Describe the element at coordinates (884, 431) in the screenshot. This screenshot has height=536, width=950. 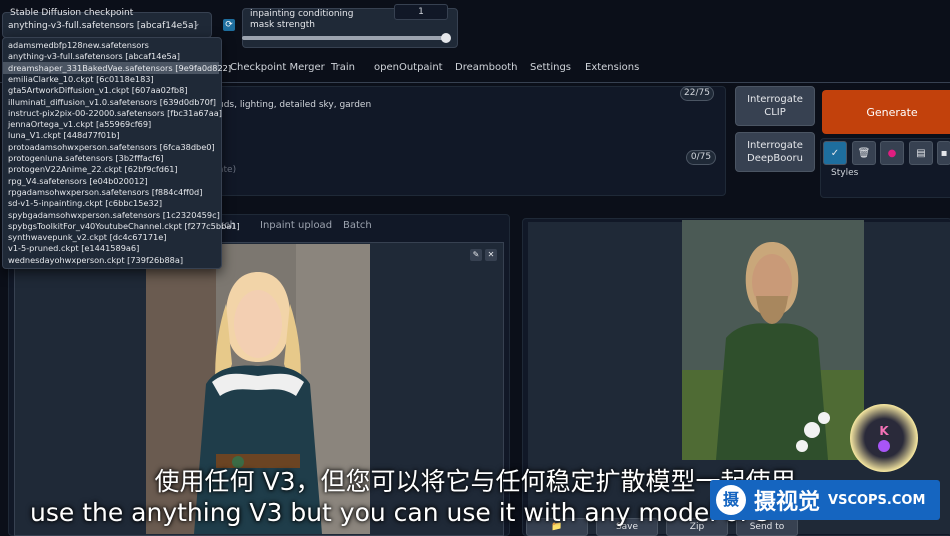
I see `avatar-letter: K` at that location.